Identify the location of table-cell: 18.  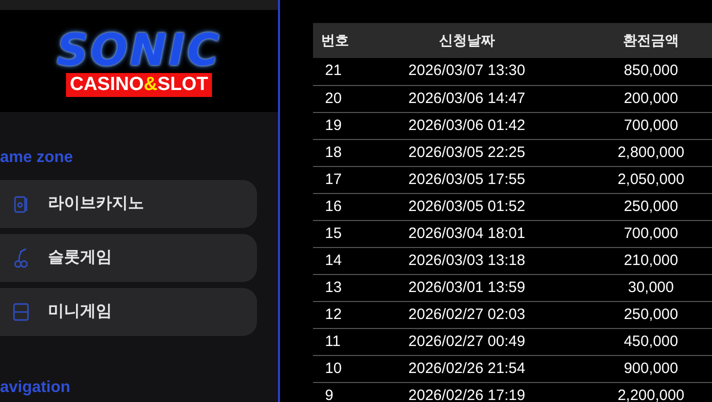
(344, 152).